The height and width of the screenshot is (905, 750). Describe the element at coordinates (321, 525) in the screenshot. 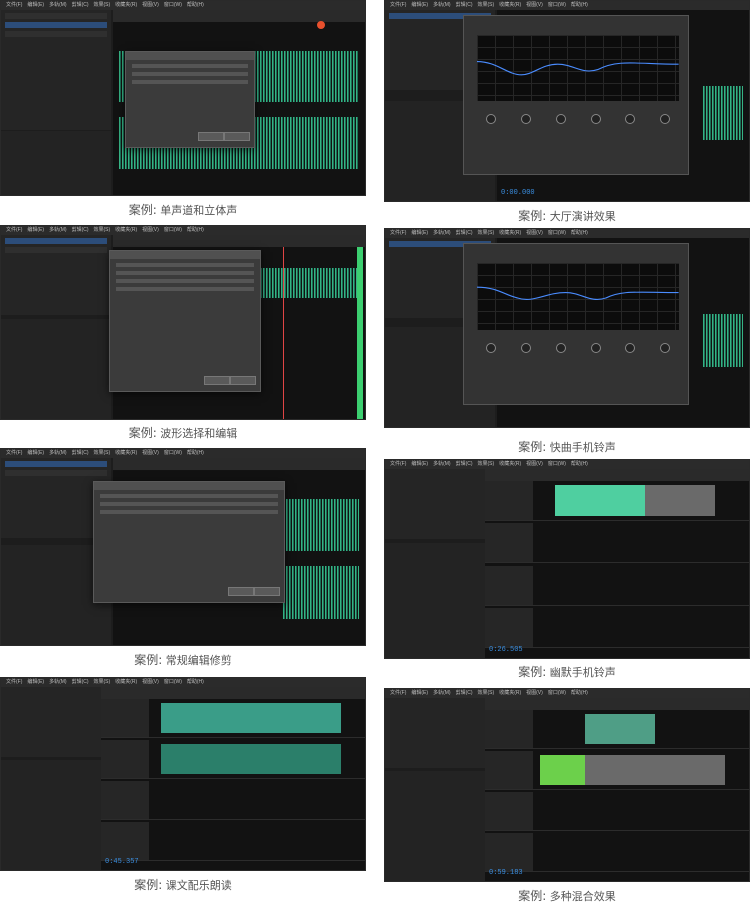

I see `waveform-left-channel` at that location.